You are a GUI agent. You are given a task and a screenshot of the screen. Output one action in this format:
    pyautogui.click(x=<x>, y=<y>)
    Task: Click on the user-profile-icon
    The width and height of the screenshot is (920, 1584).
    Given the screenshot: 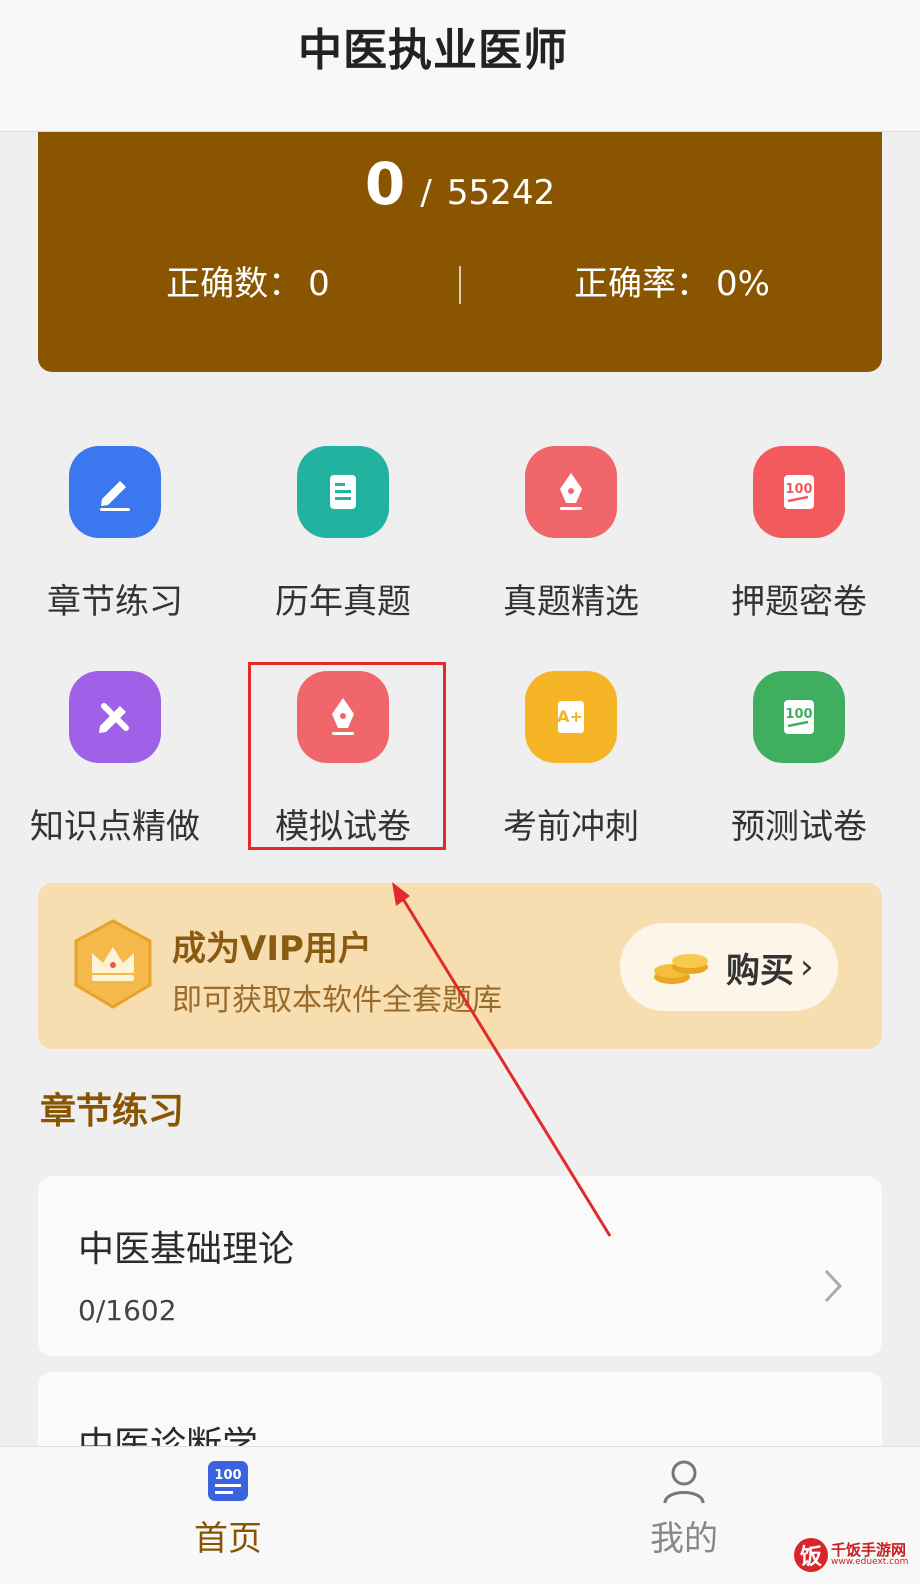 What is the action you would take?
    pyautogui.click(x=684, y=1482)
    